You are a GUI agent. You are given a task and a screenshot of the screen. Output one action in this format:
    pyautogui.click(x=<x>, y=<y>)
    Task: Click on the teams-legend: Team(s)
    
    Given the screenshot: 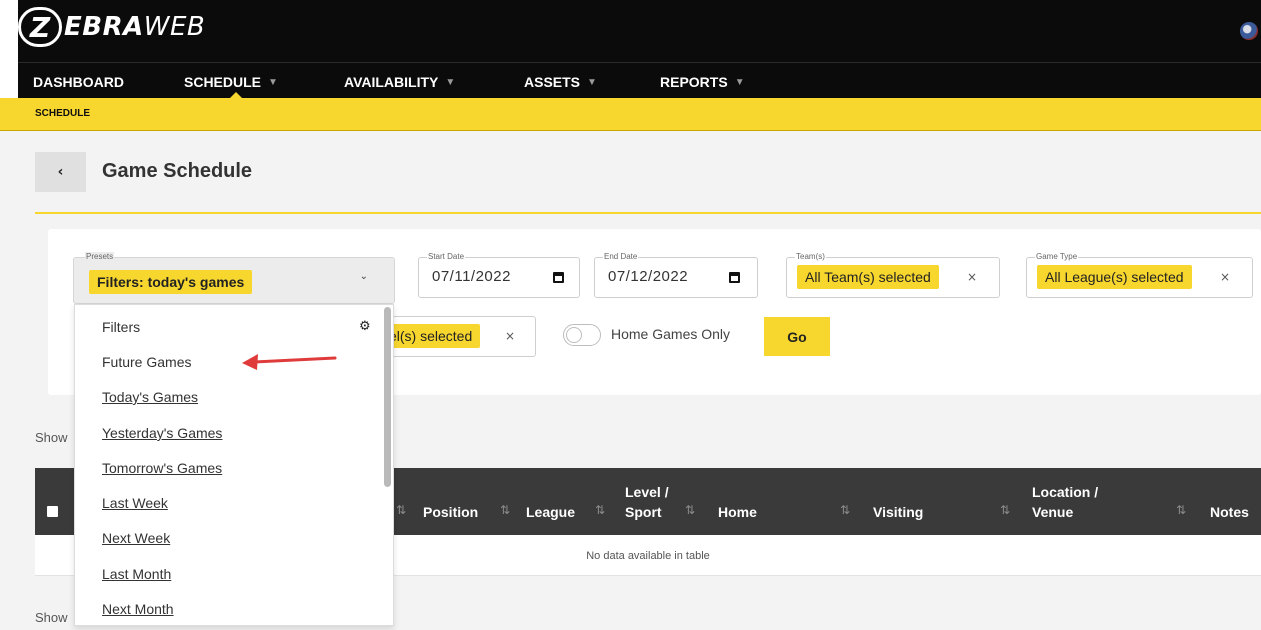 What is the action you would take?
    pyautogui.click(x=810, y=256)
    